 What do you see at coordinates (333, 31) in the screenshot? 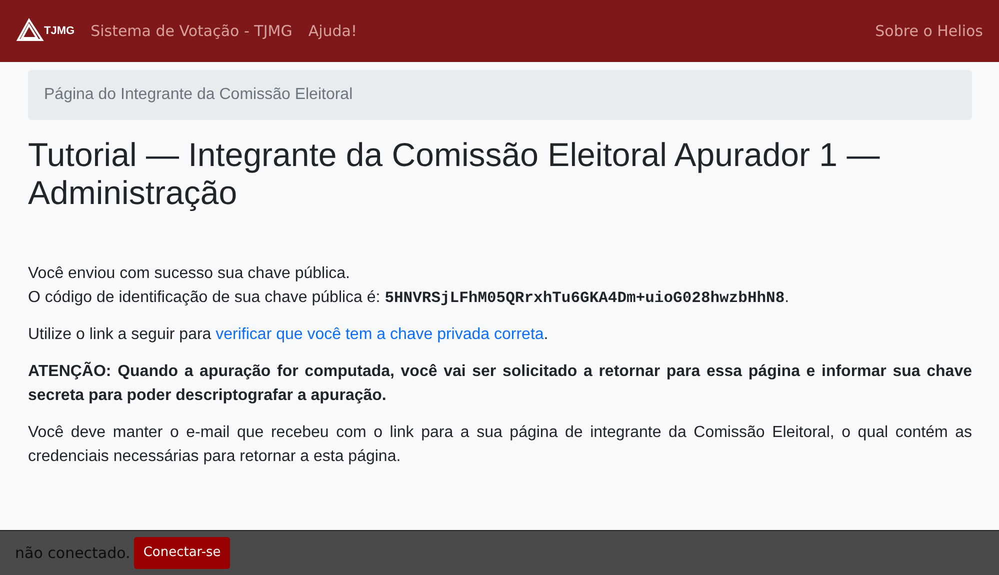
I see `nav-link: Ajuda!` at bounding box center [333, 31].